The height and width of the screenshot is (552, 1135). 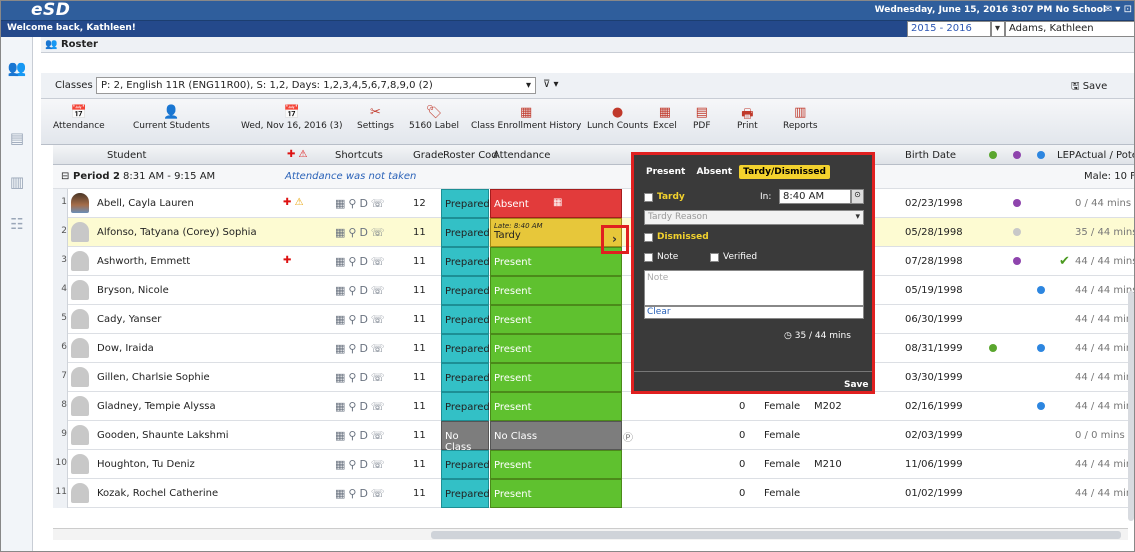 I want to click on toolbar-attendance-button: 📅 Attendance, so click(x=79, y=118).